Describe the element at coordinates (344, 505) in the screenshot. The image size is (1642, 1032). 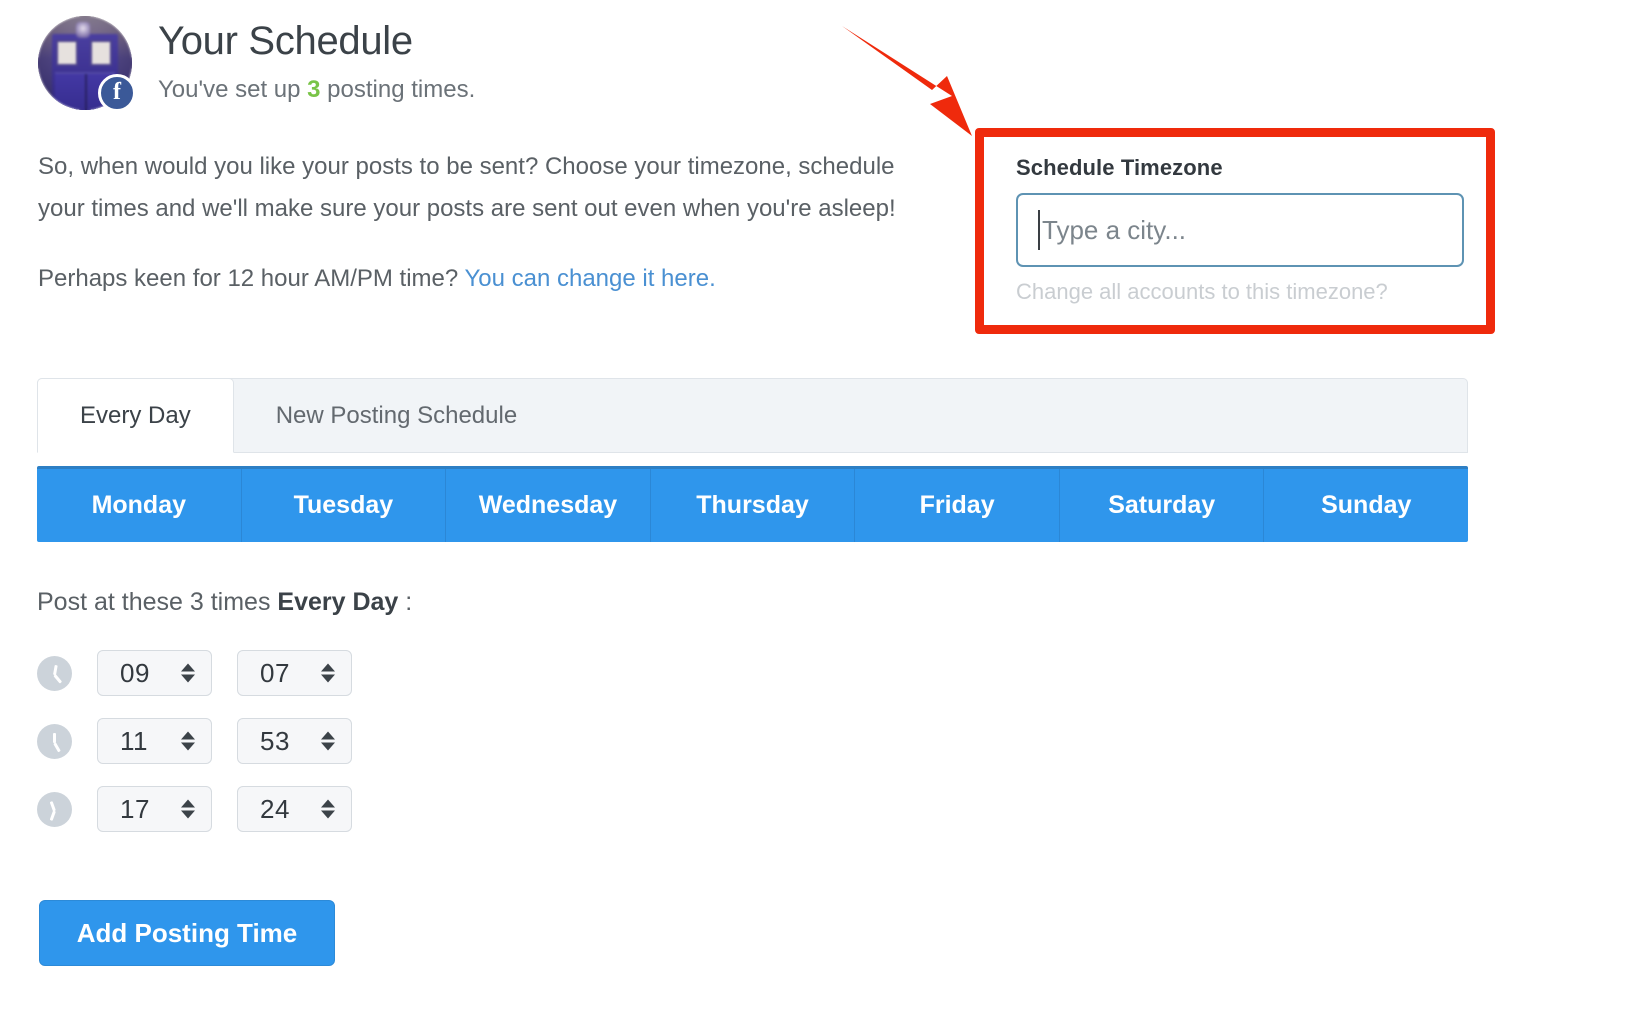
I see `day-tab-tuesday: Tuesday` at that location.